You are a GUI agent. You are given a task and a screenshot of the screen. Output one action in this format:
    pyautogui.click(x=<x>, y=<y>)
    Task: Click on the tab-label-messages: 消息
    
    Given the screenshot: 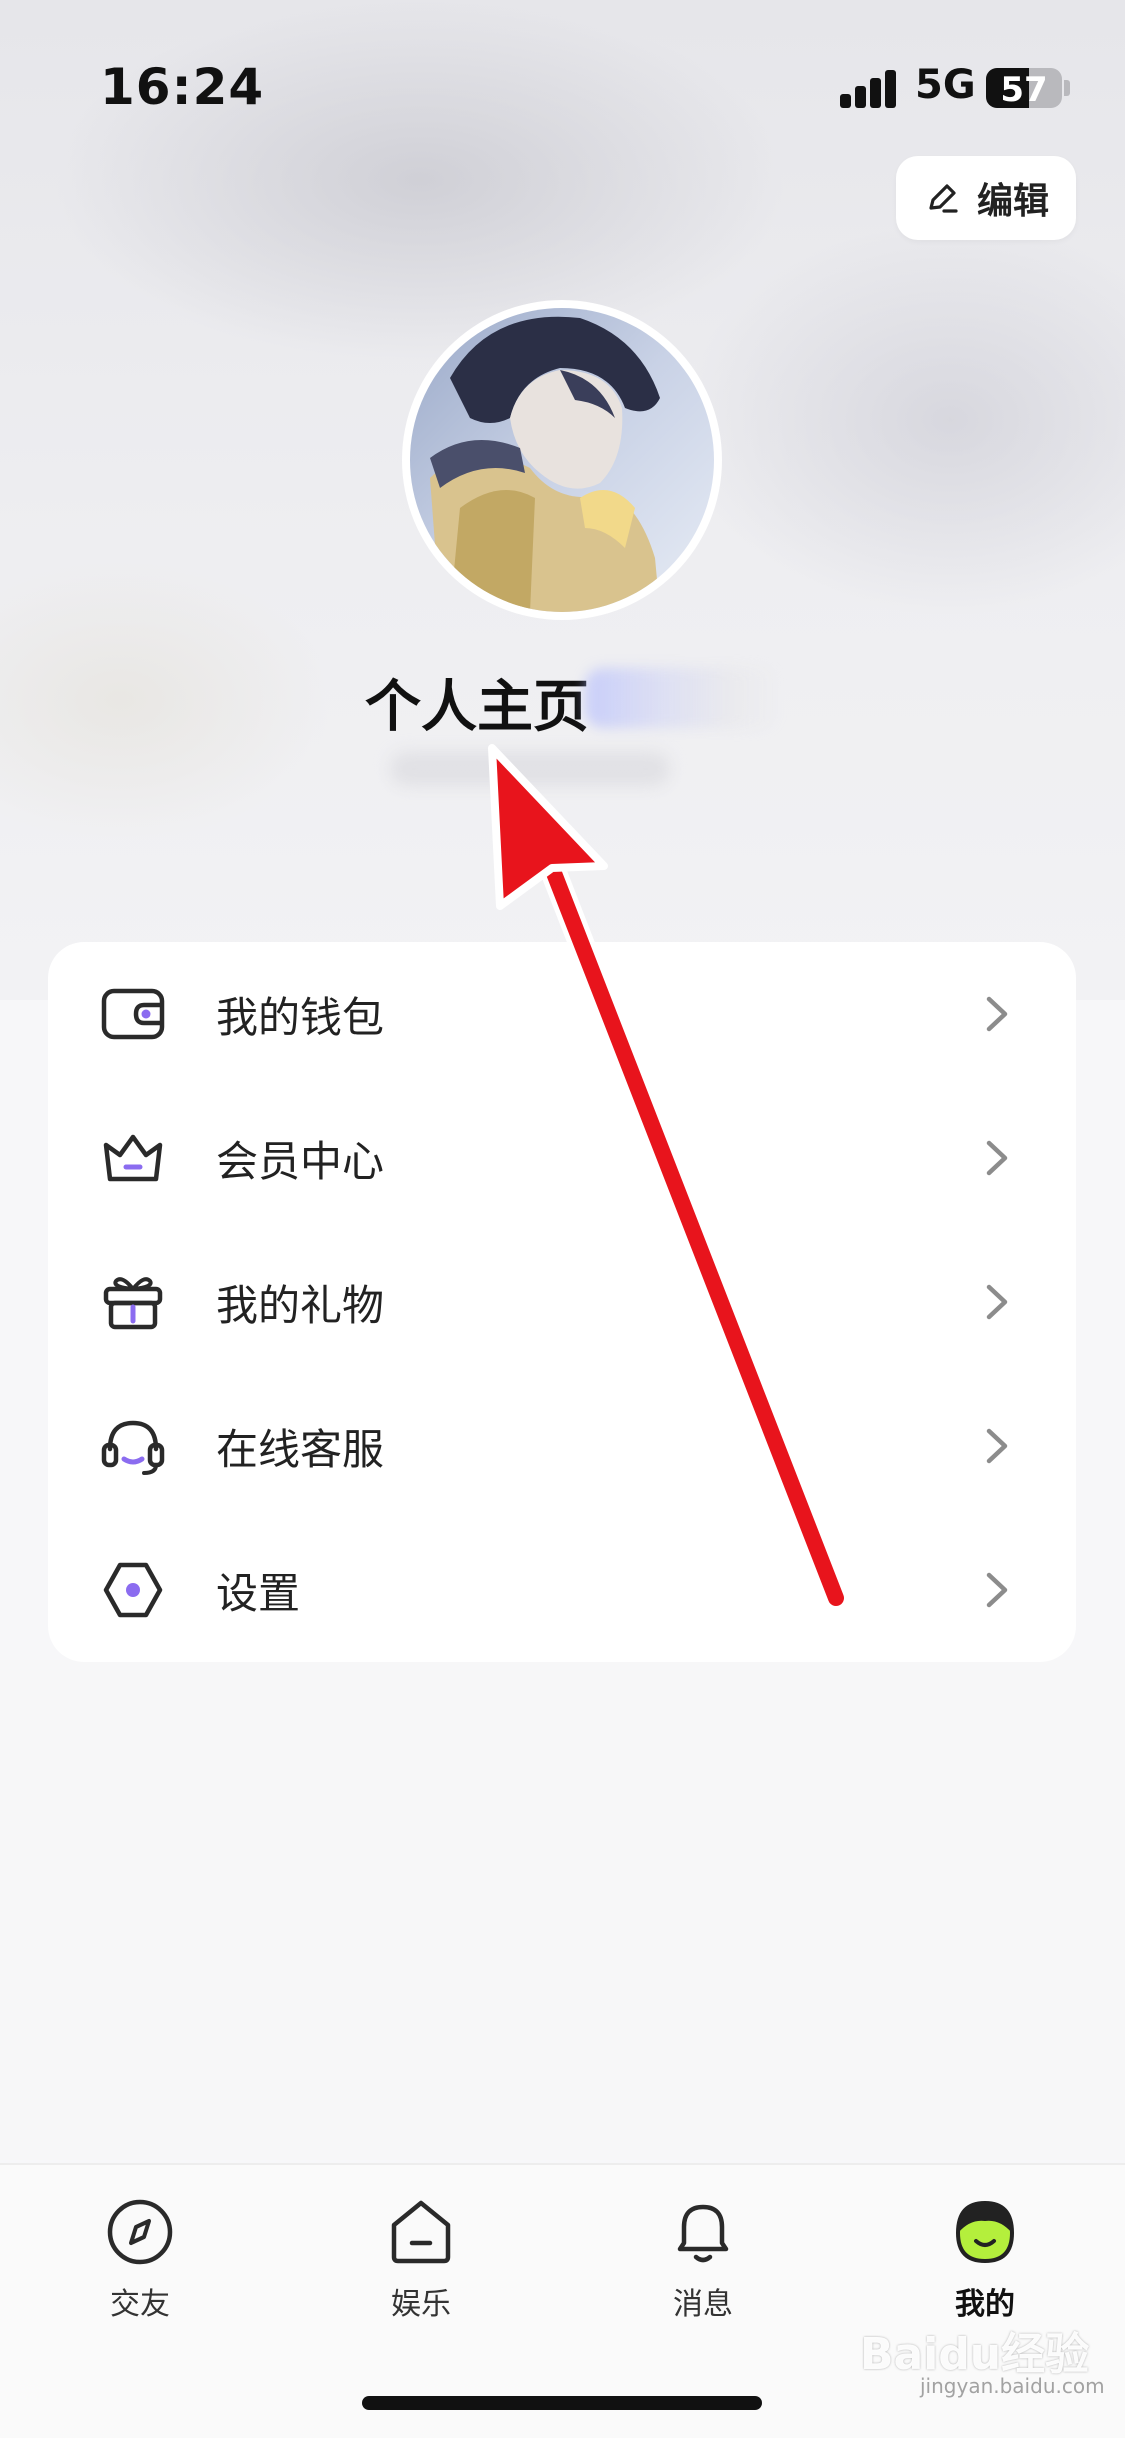 What is the action you would take?
    pyautogui.click(x=703, y=2304)
    